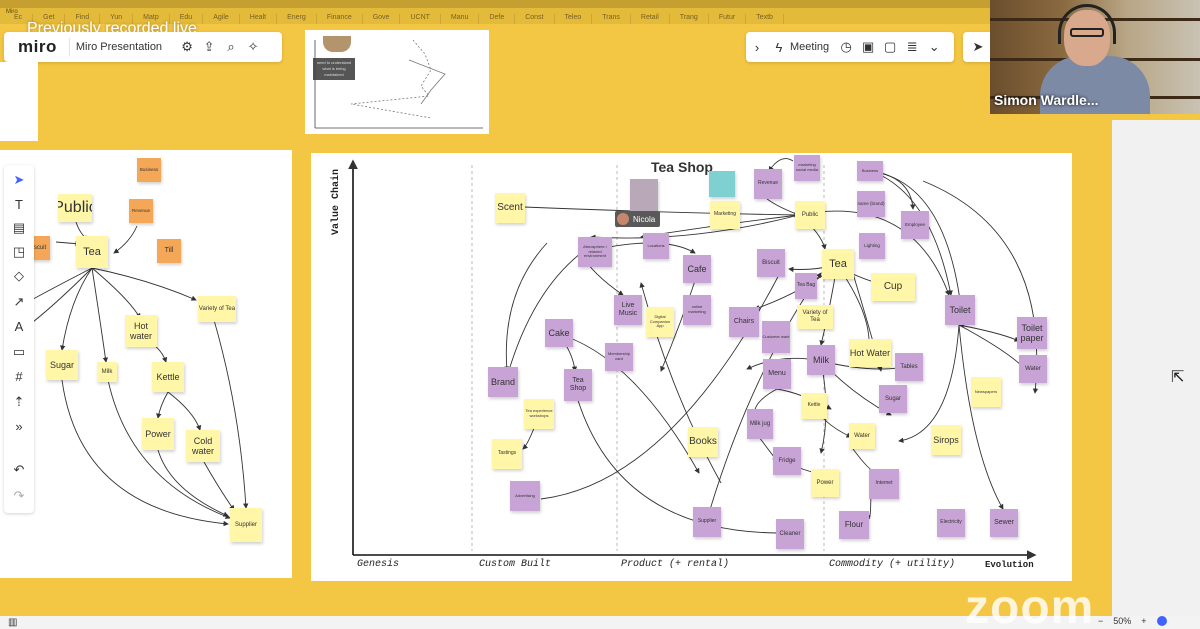  What do you see at coordinates (744, 322) in the screenshot?
I see `sticky-note-chairs: Chairs` at bounding box center [744, 322].